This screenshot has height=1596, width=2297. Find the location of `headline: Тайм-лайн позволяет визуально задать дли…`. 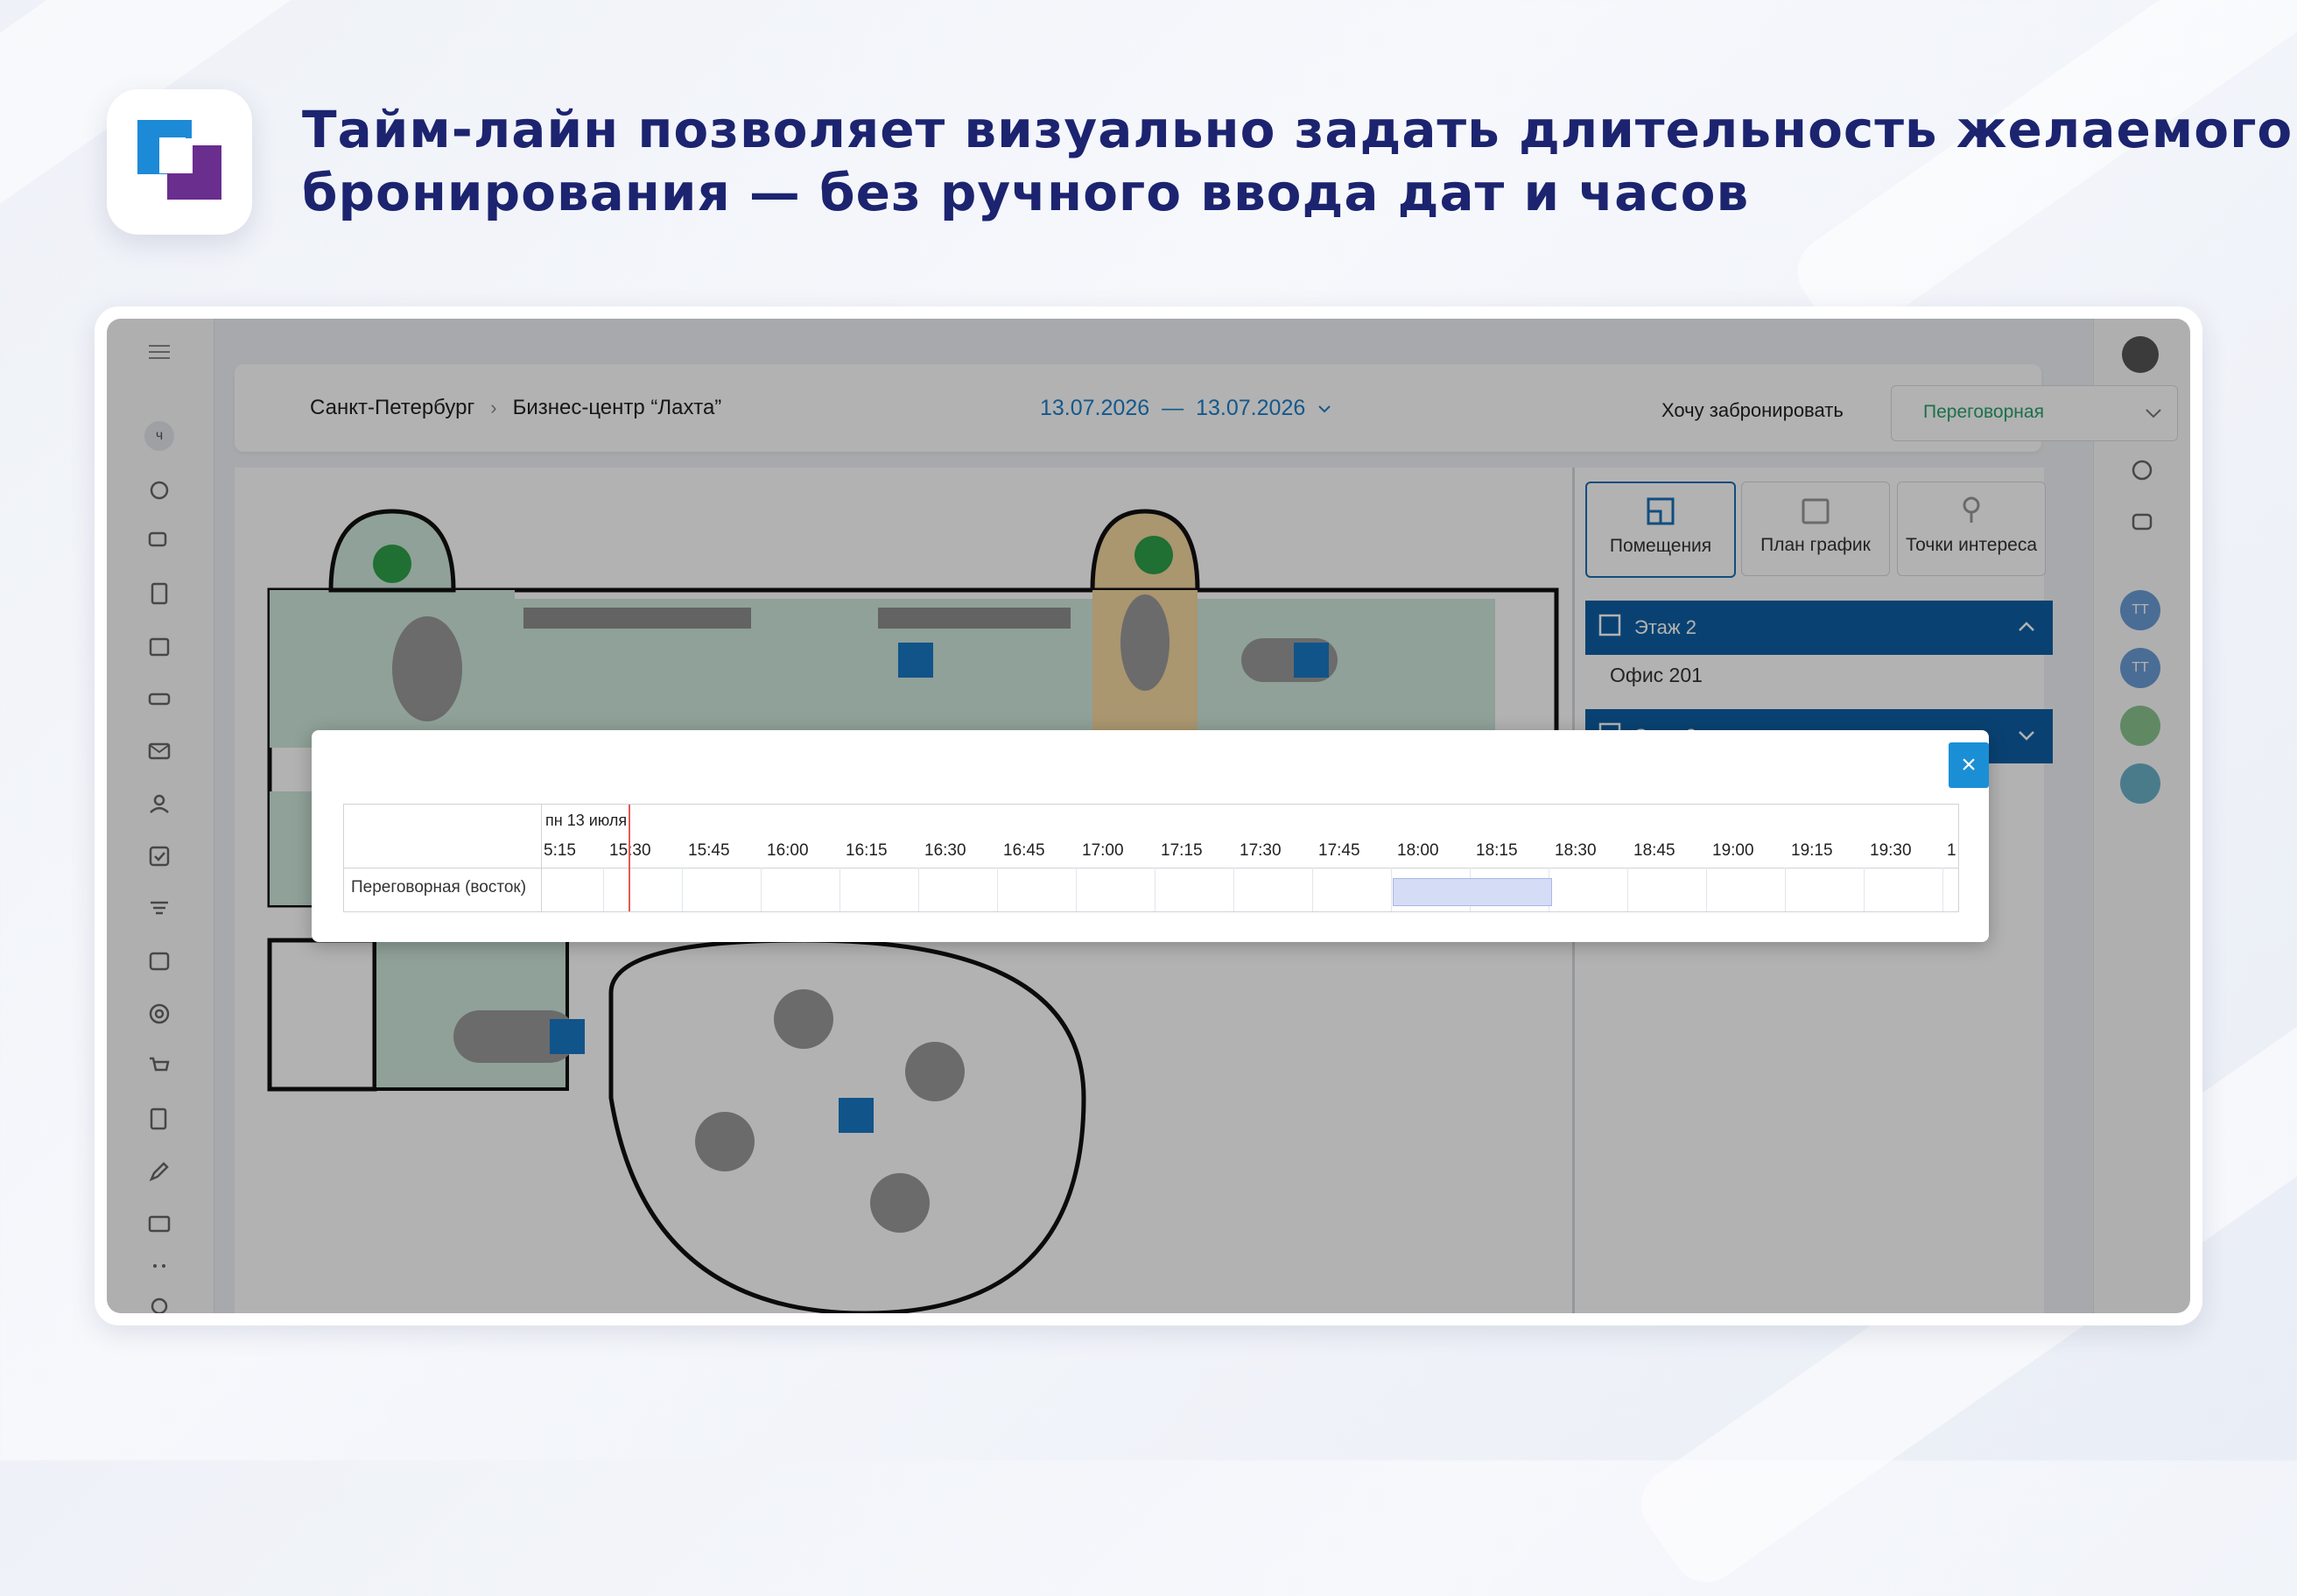

headline: Тайм-лайн позволяет визуально задать дли… is located at coordinates (1297, 161).